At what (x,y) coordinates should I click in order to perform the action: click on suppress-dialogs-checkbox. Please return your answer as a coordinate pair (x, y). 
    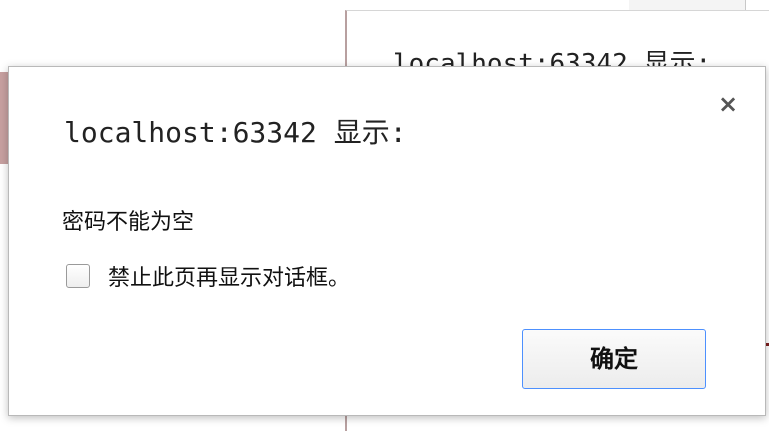
    Looking at the image, I should click on (78, 276).